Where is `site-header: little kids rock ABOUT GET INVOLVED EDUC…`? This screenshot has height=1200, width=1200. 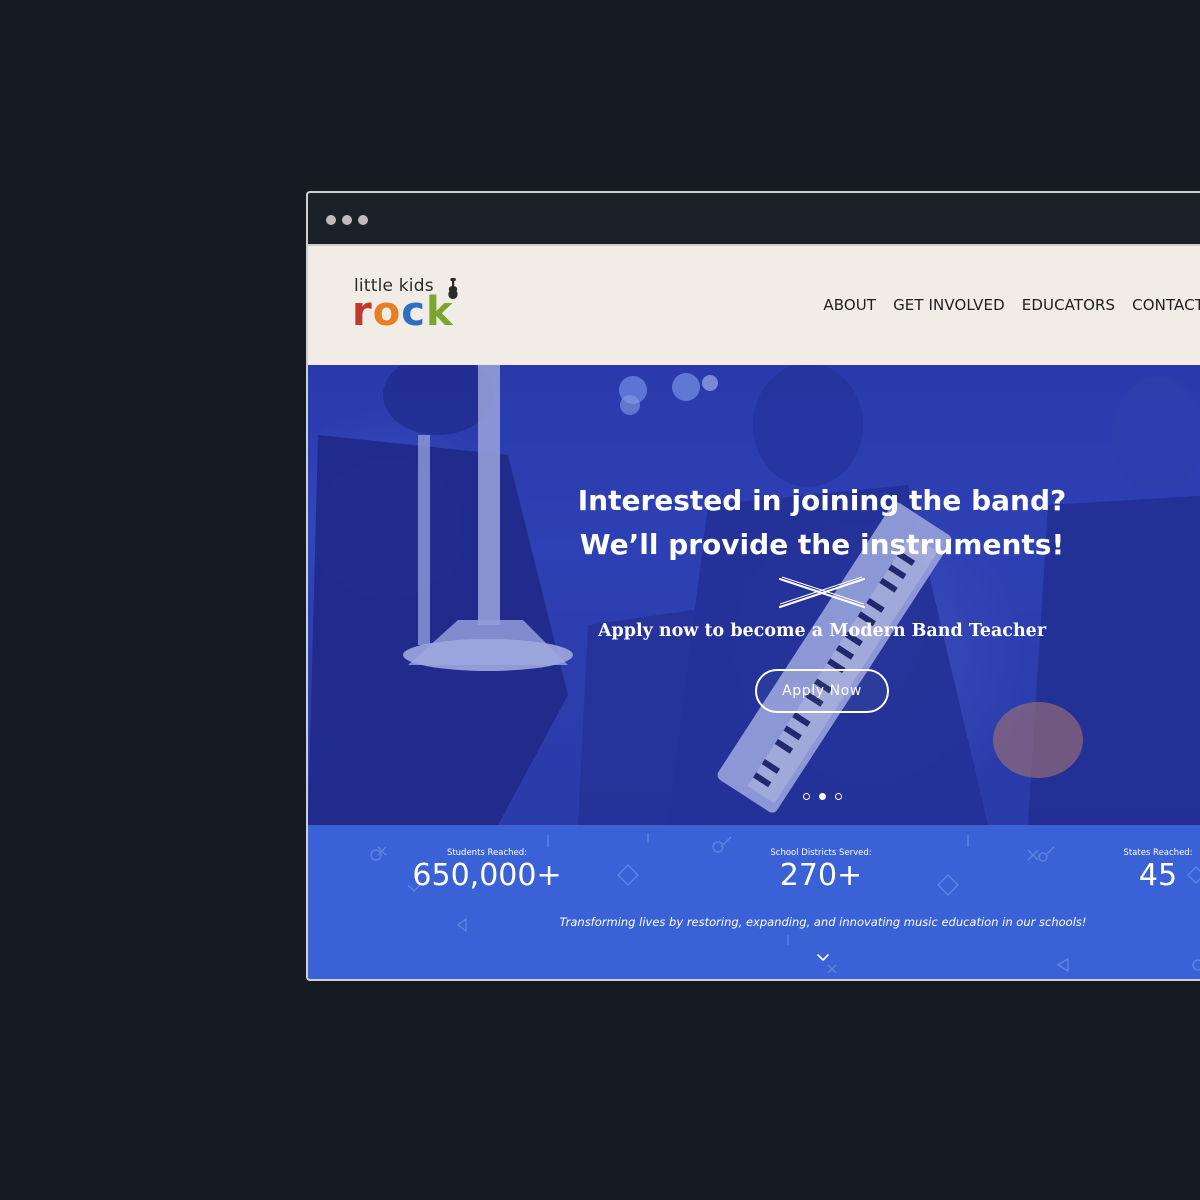 site-header: little kids rock ABOUT GET INVOLVED EDUC… is located at coordinates (754, 305).